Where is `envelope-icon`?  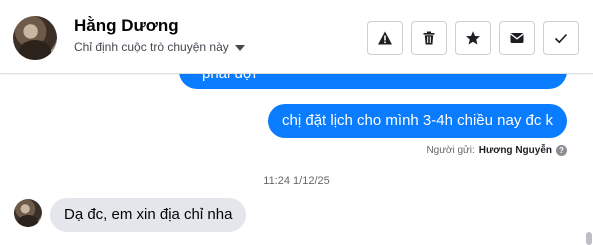
envelope-icon is located at coordinates (517, 38).